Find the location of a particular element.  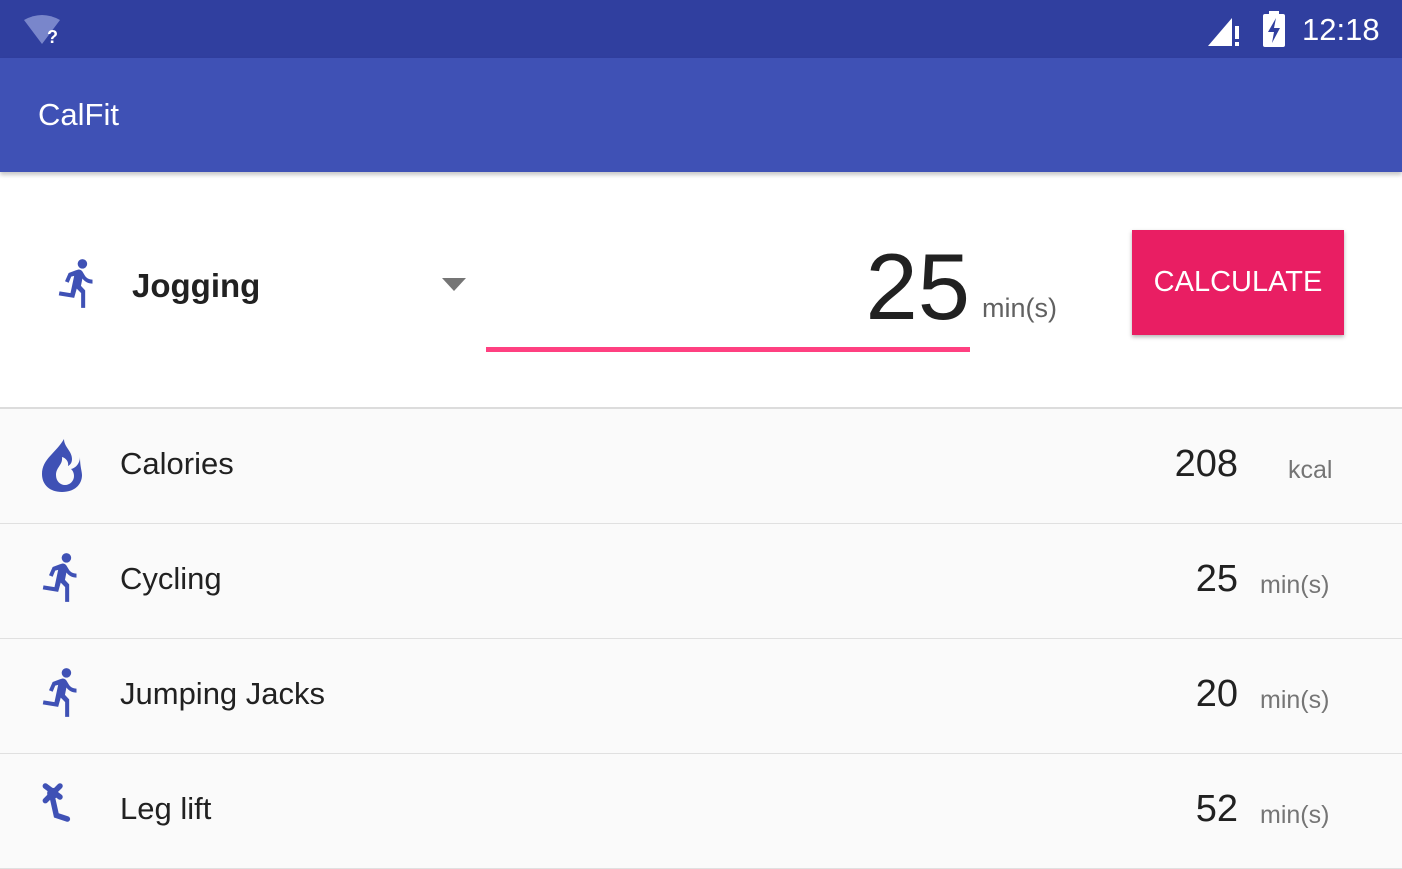

fire-icon is located at coordinates (62, 465).